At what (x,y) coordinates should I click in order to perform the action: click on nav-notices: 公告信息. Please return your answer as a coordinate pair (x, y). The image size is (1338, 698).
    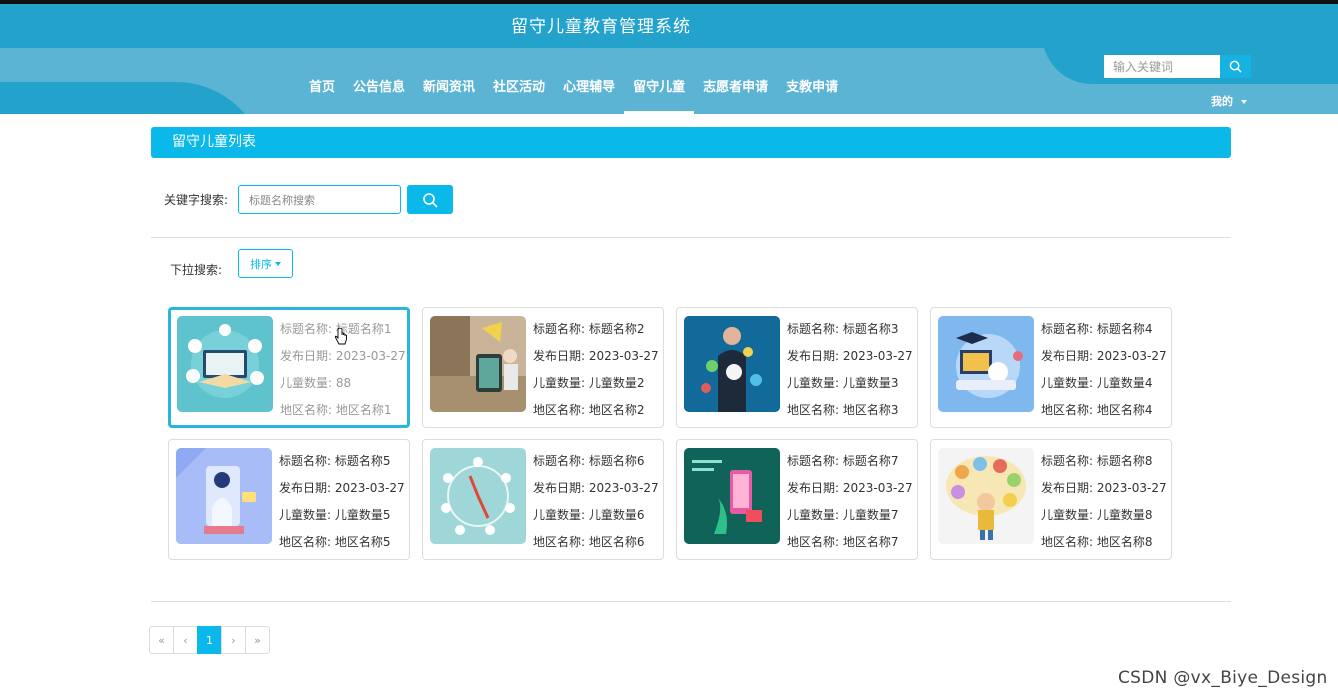
    Looking at the image, I should click on (379, 92).